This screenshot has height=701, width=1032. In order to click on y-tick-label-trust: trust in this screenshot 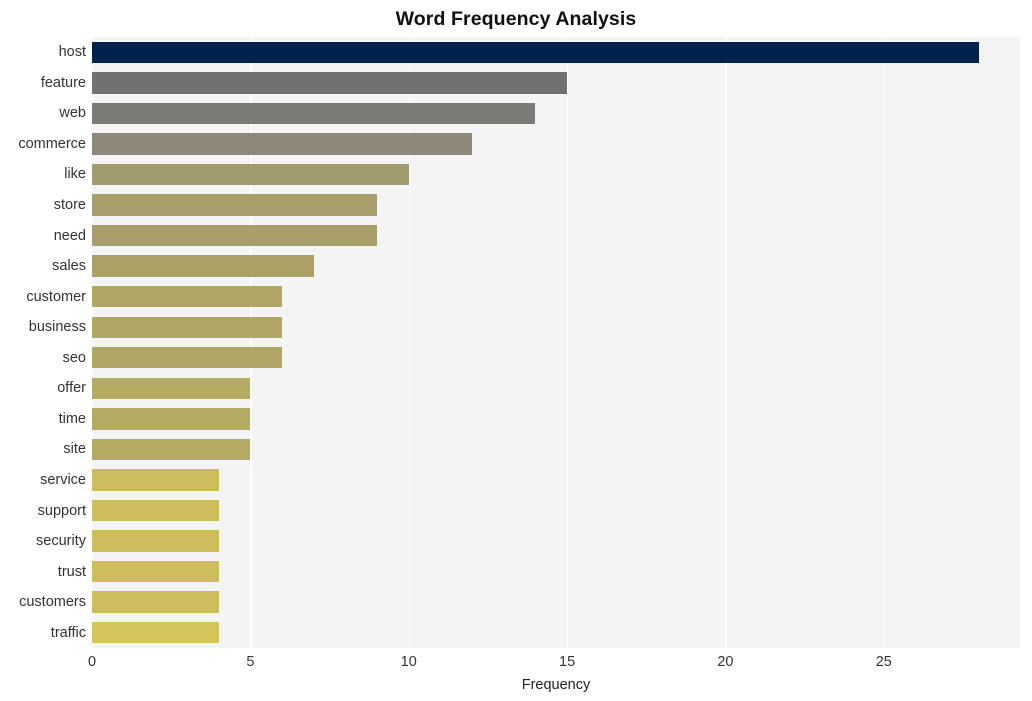, I will do `click(71, 571)`.